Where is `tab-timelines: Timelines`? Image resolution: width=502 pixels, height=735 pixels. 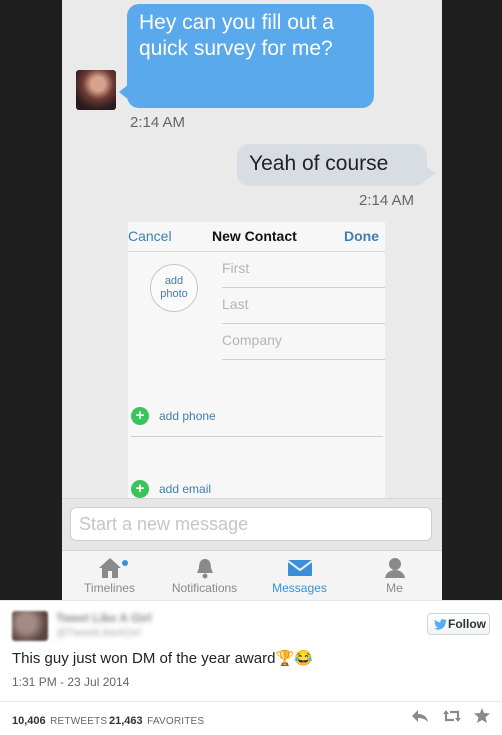
tab-timelines: Timelines is located at coordinates (109, 575).